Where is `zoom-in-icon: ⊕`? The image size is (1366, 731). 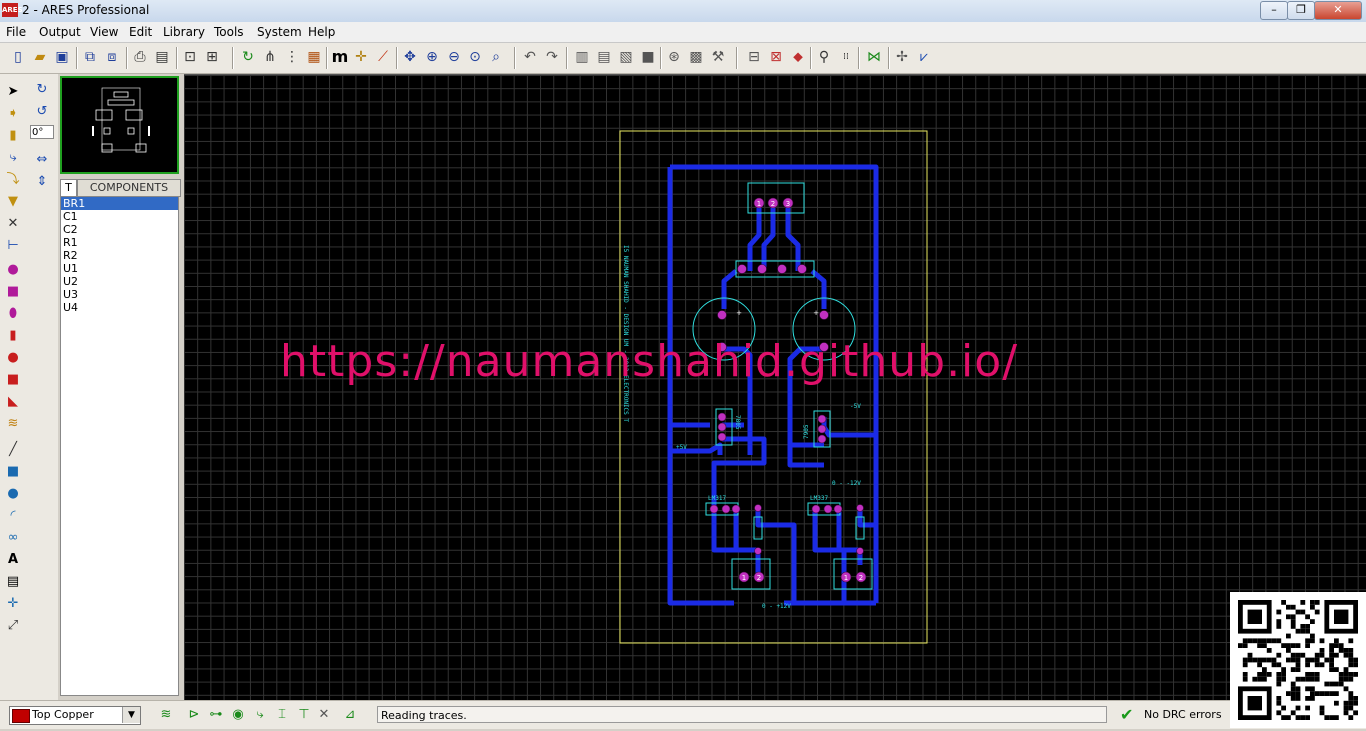
zoom-in-icon: ⊕ is located at coordinates (432, 57).